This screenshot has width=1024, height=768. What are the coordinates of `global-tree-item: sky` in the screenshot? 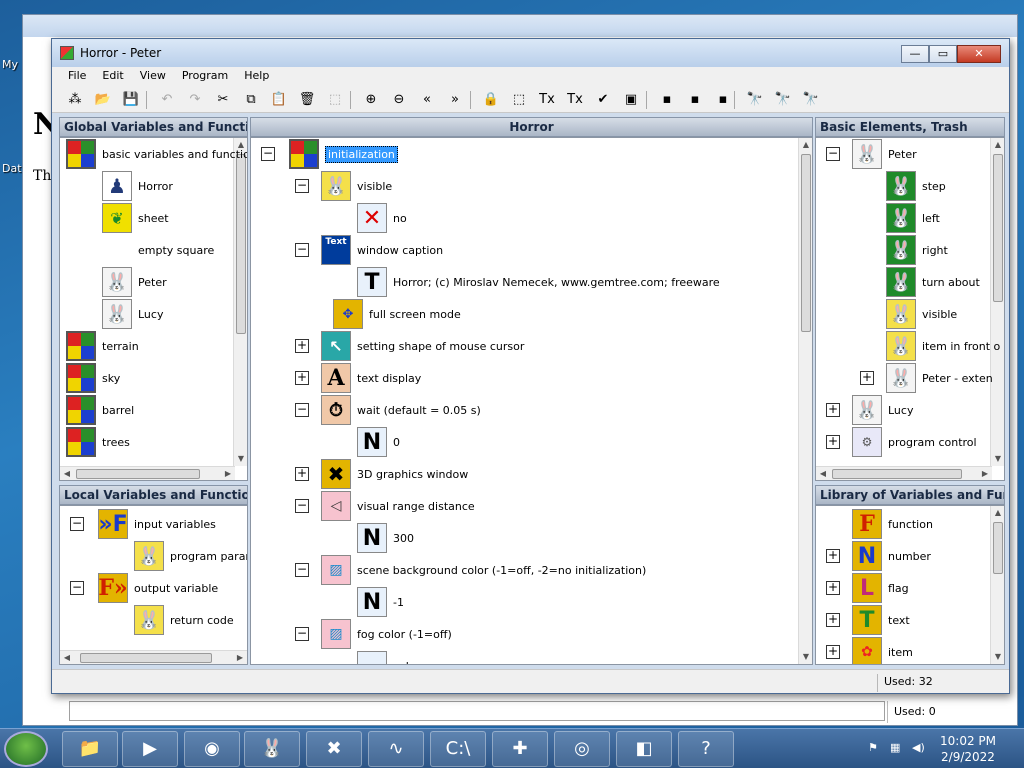 It's located at (93, 378).